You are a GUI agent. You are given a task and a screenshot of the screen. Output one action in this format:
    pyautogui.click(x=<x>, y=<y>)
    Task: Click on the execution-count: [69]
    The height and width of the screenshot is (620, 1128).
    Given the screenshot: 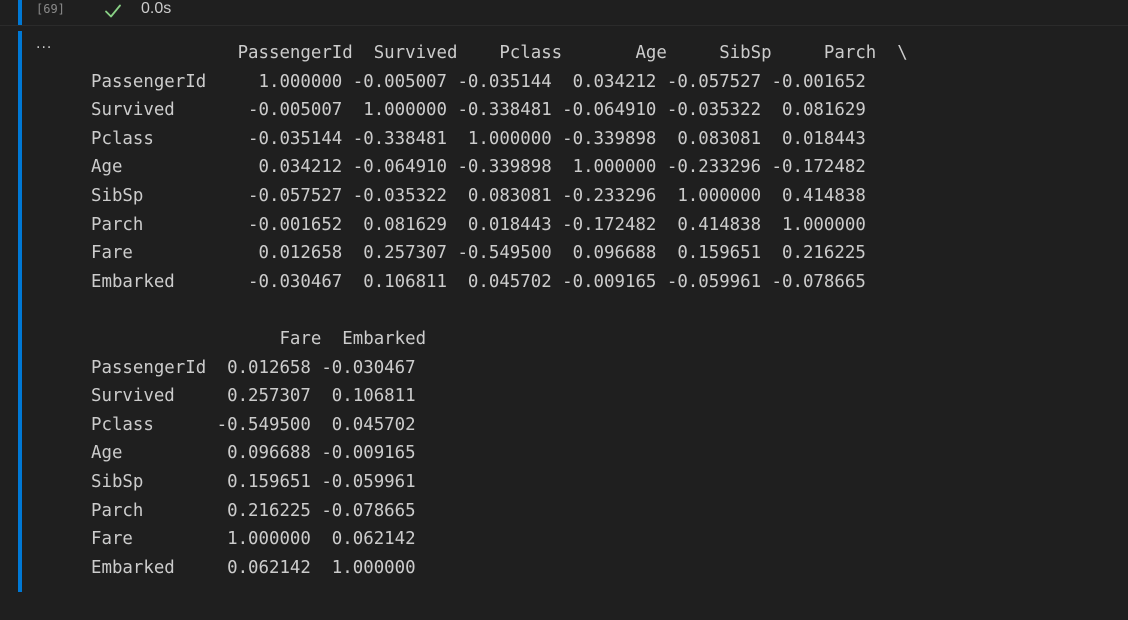 What is the action you would take?
    pyautogui.click(x=50, y=9)
    